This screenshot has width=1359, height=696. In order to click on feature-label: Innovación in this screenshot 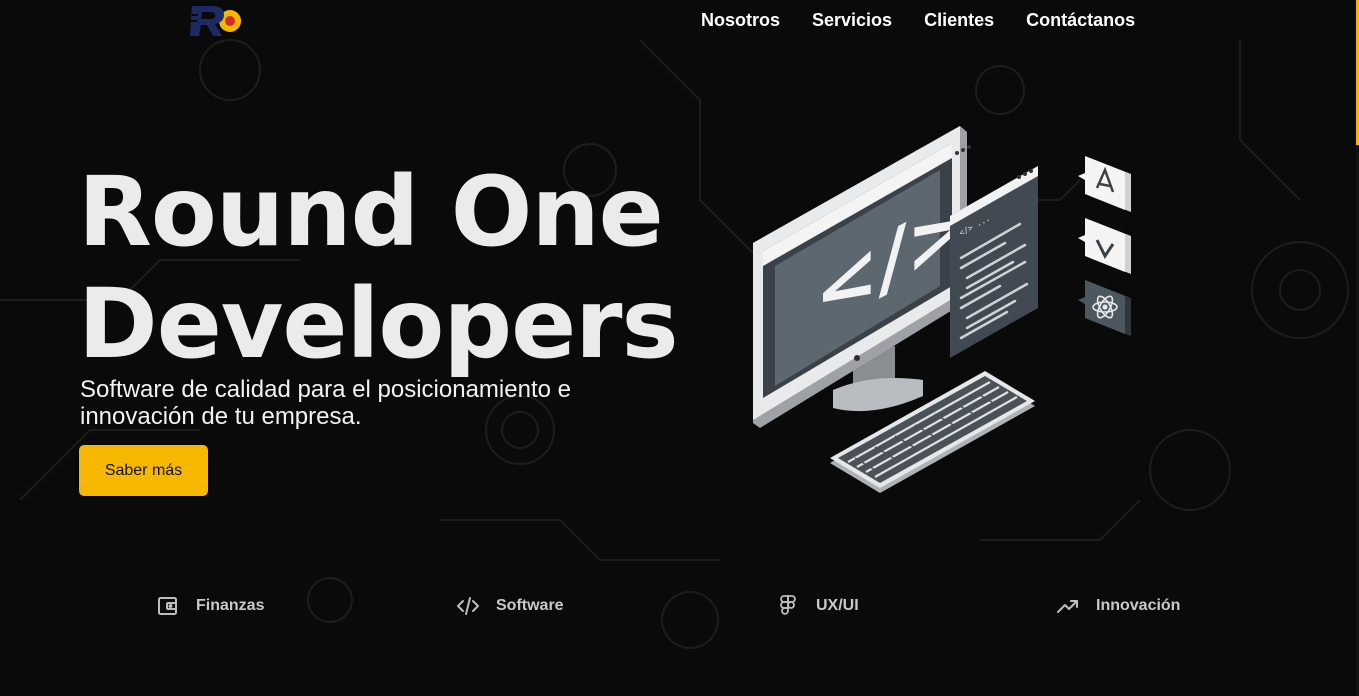, I will do `click(1138, 605)`.